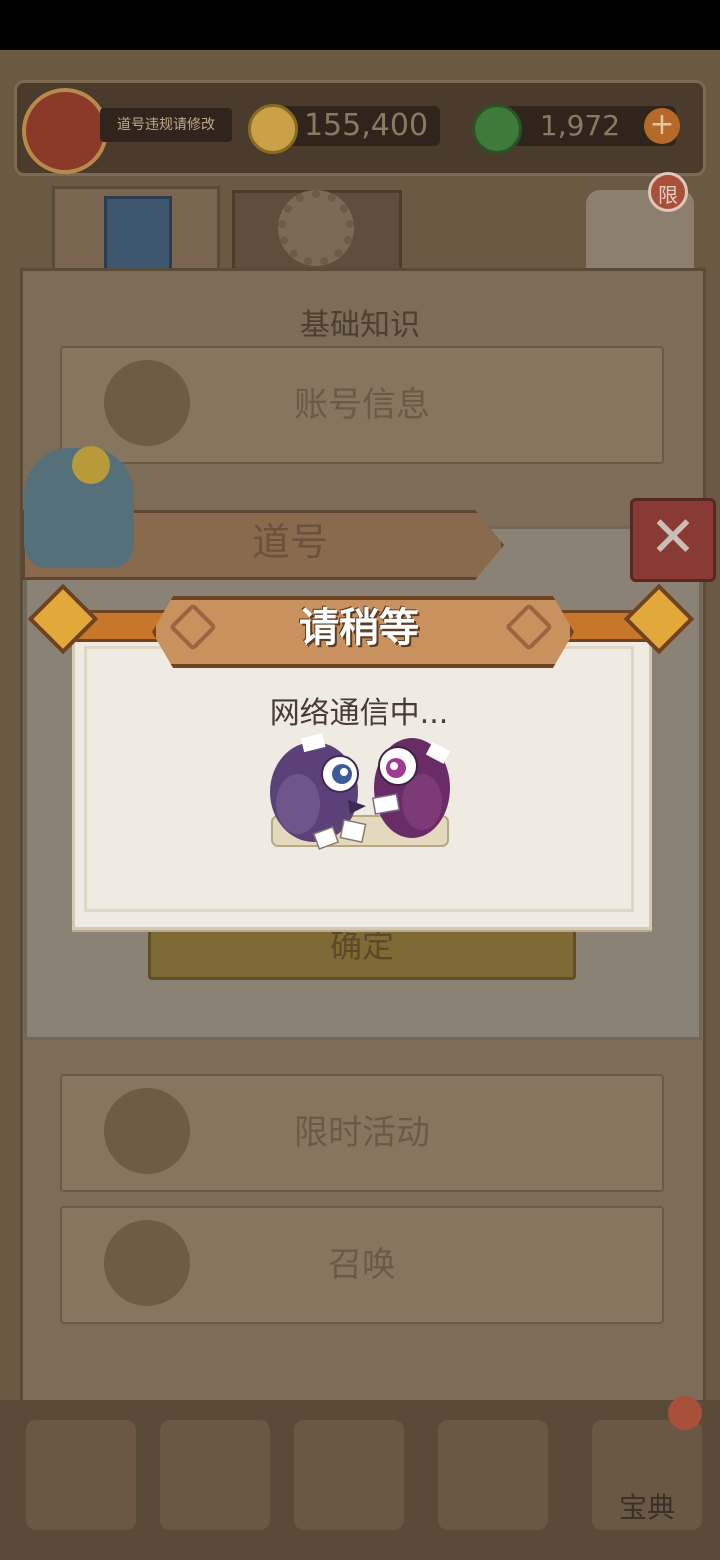 The width and height of the screenshot is (720, 1560). I want to click on coin-value: 155,400, so click(366, 125).